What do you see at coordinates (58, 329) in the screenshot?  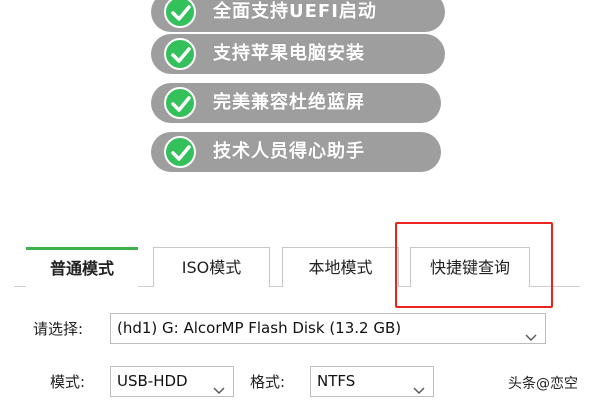 I see `device-select-label: 请选择:` at bounding box center [58, 329].